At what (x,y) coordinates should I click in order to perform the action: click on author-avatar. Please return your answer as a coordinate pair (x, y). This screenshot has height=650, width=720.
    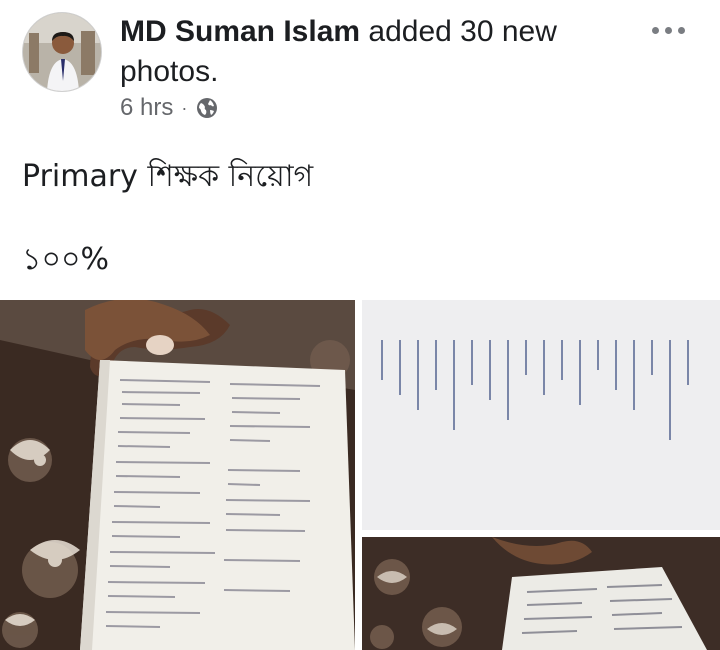
    Looking at the image, I should click on (62, 52).